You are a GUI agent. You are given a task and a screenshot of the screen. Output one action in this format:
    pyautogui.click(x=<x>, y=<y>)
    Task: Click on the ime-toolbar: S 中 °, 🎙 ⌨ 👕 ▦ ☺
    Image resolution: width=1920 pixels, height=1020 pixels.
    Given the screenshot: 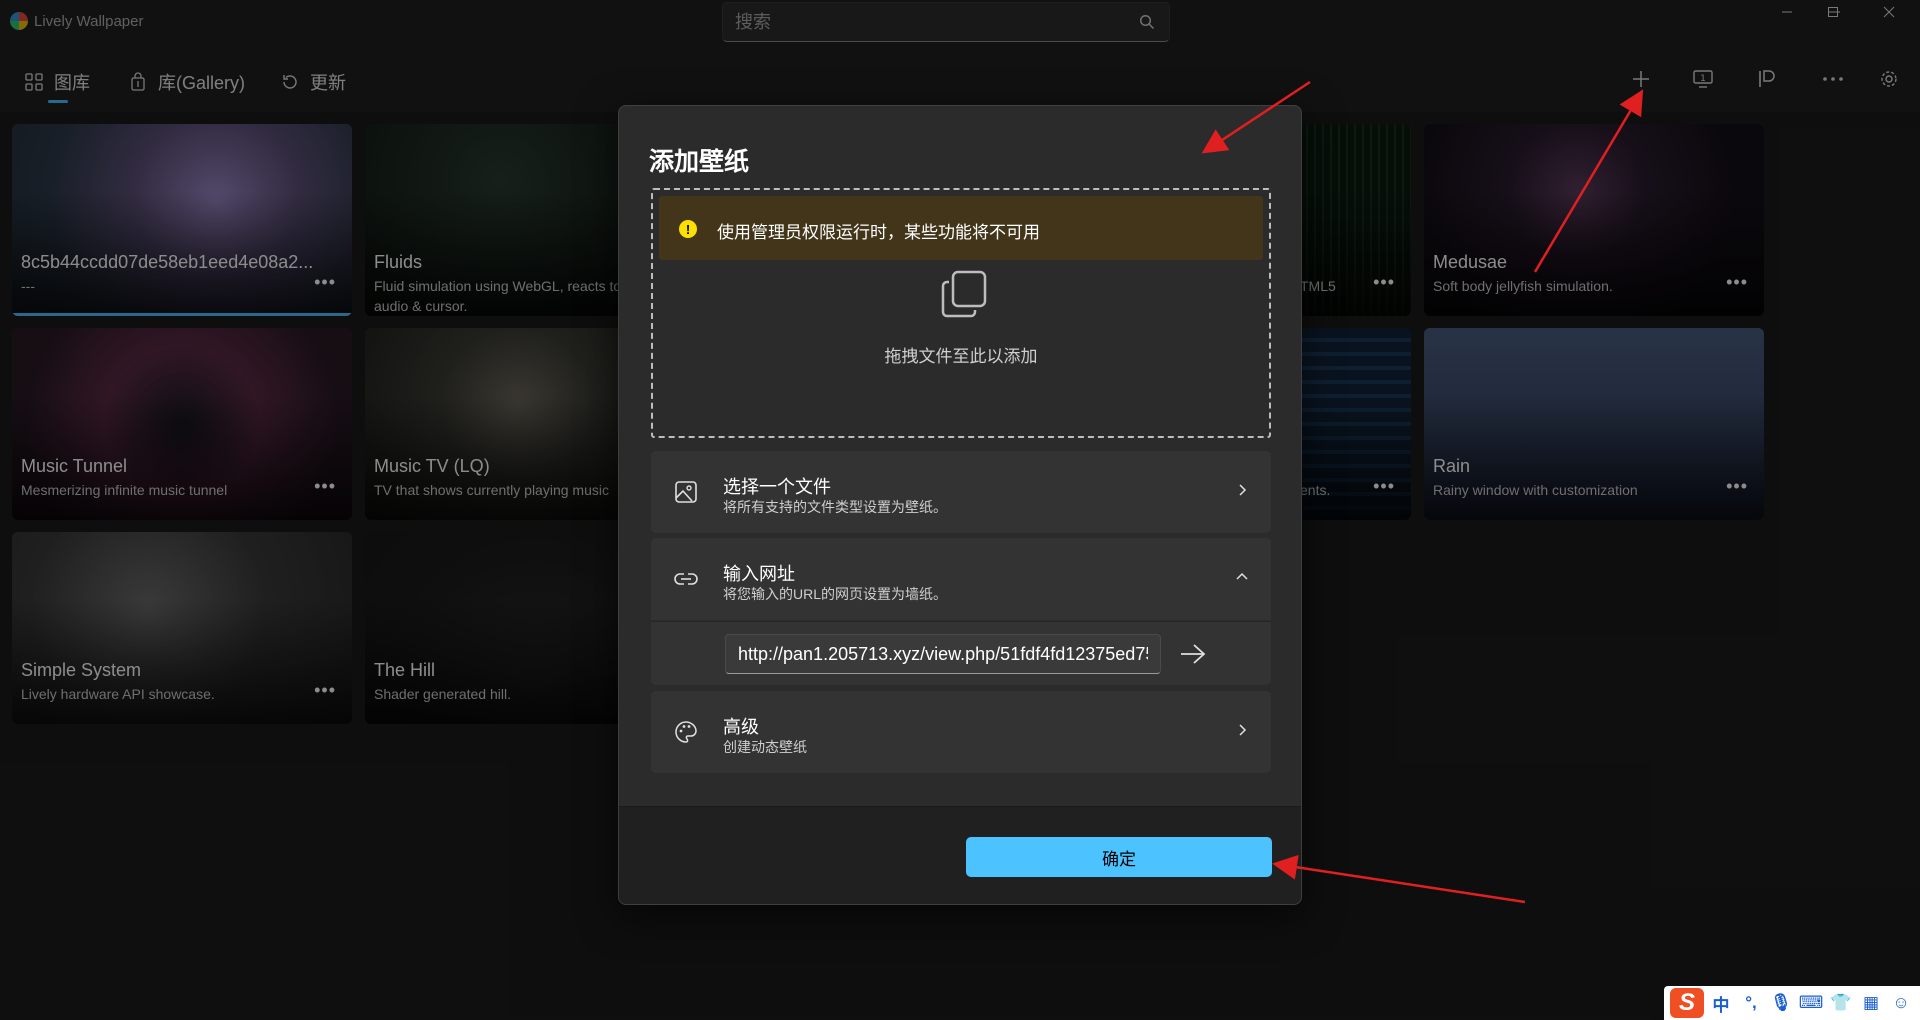 What is the action you would take?
    pyautogui.click(x=1792, y=1003)
    